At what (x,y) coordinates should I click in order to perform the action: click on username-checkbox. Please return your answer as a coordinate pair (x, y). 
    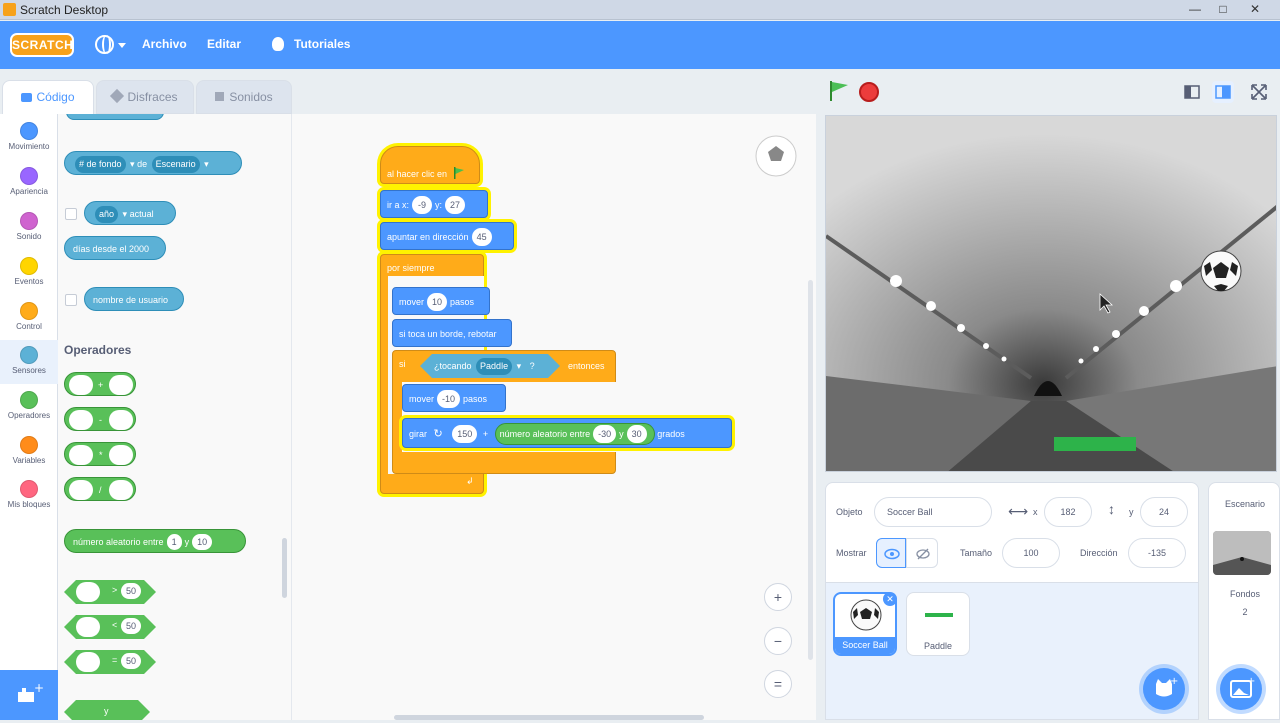
    Looking at the image, I should click on (71, 300).